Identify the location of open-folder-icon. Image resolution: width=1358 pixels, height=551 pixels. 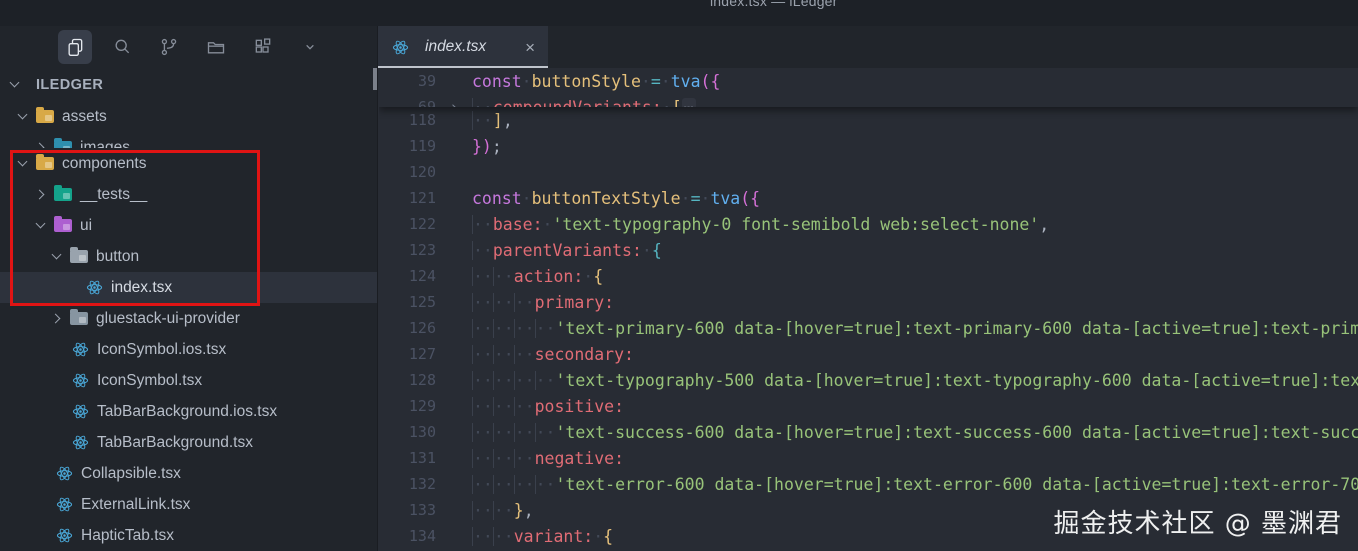
(216, 47).